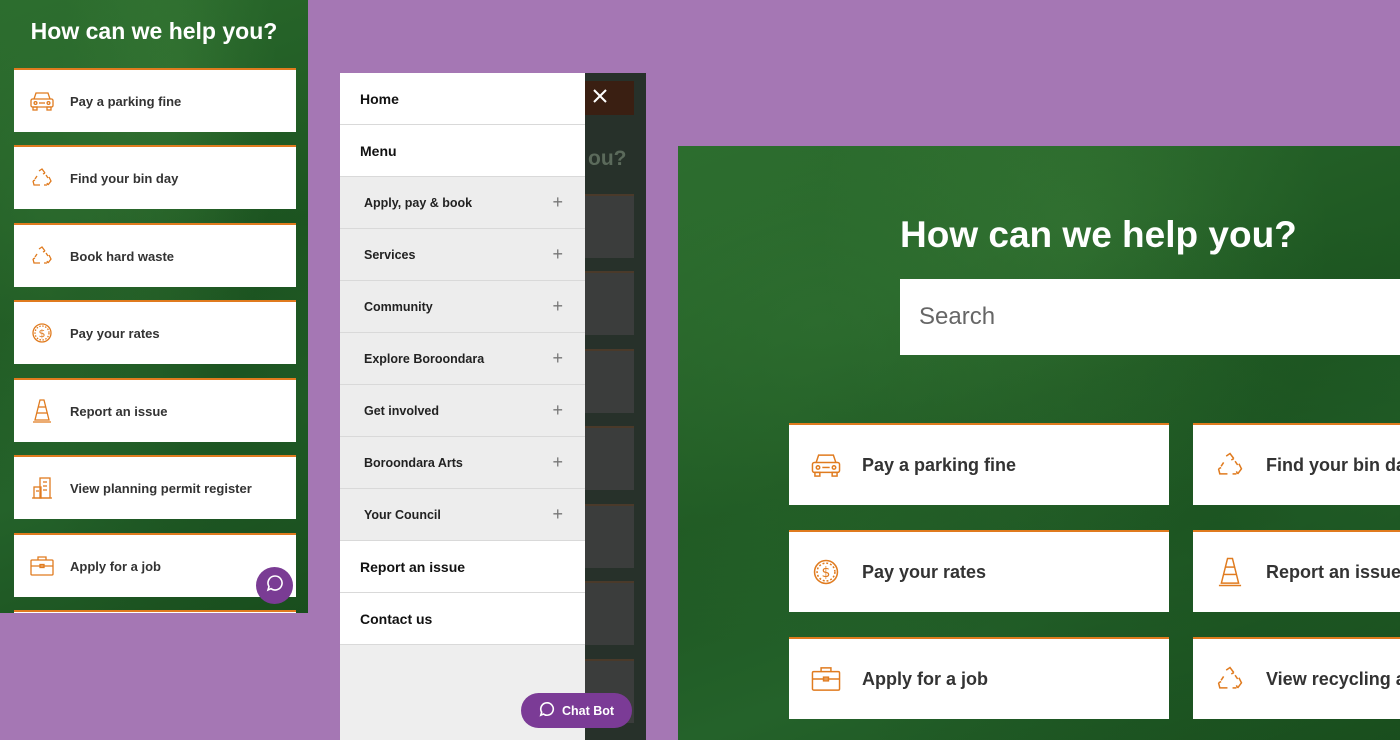  What do you see at coordinates (462, 619) in the screenshot?
I see `menu-item-contact-us: Contact us` at bounding box center [462, 619].